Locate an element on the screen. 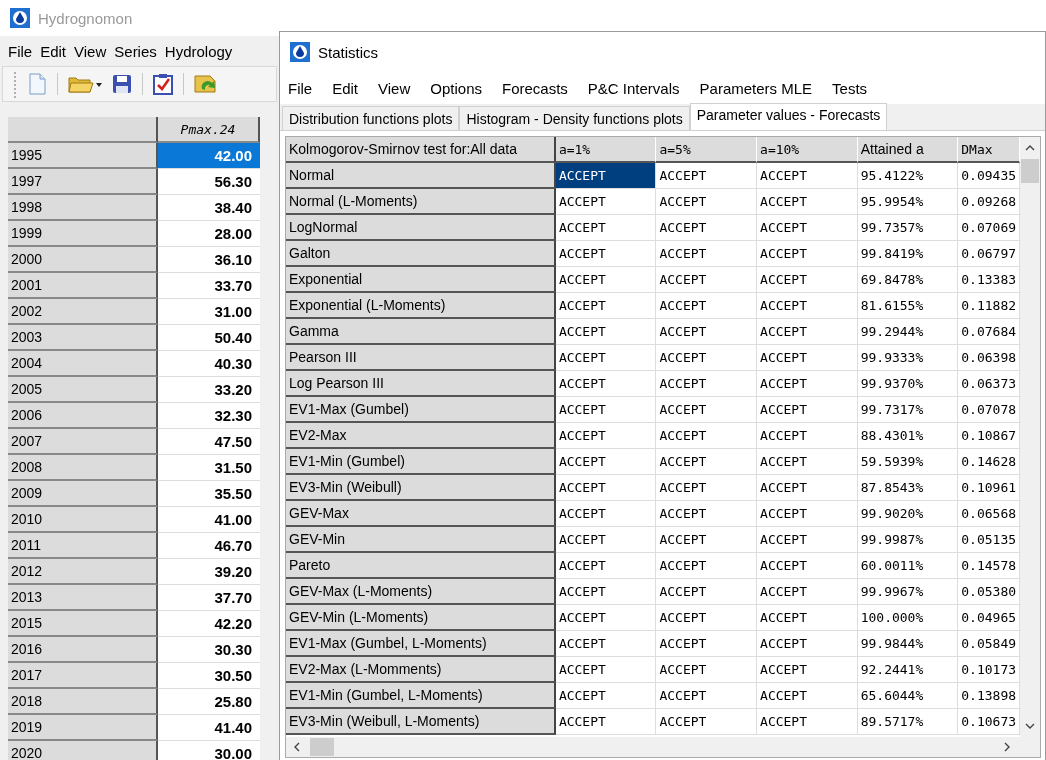 Image resolution: width=1046 pixels, height=760 pixels. table-cell: 33.70 is located at coordinates (209, 286).